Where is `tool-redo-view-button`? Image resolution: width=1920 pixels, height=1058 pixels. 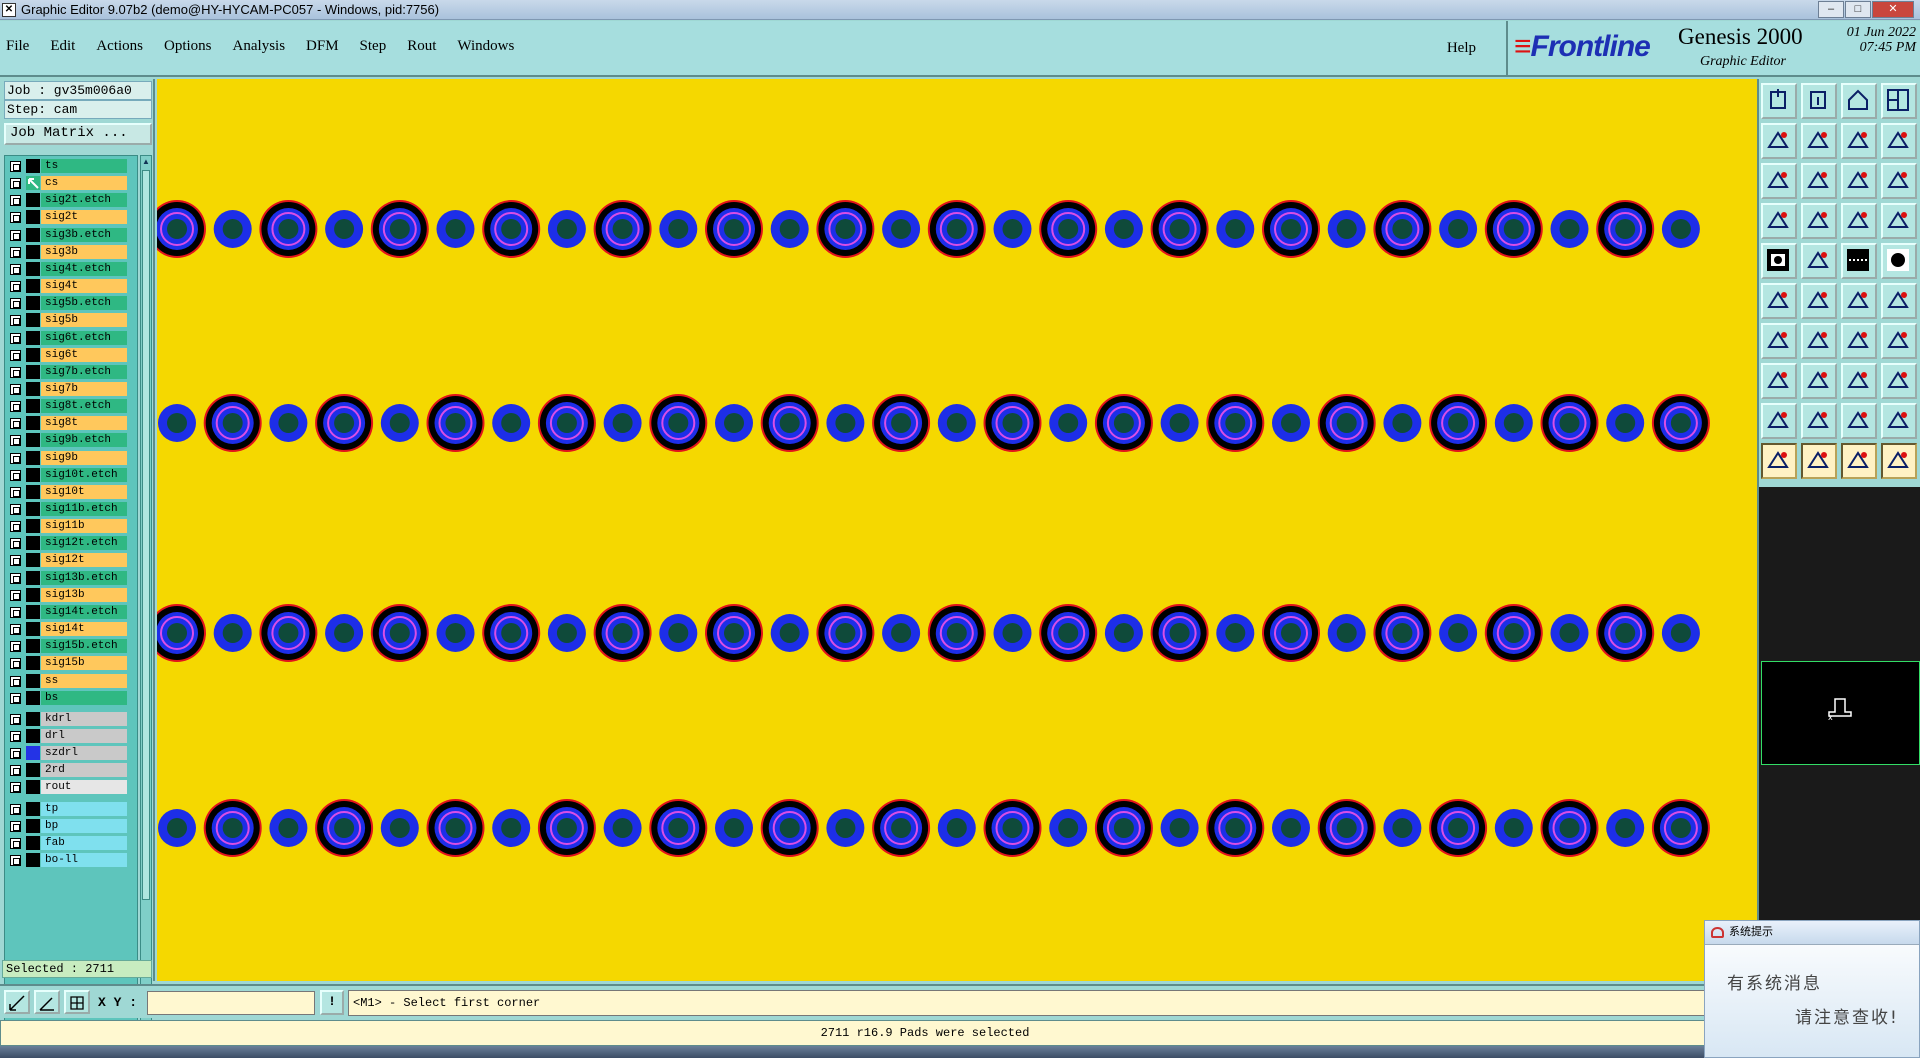
tool-redo-view-button is located at coordinates (1859, 141).